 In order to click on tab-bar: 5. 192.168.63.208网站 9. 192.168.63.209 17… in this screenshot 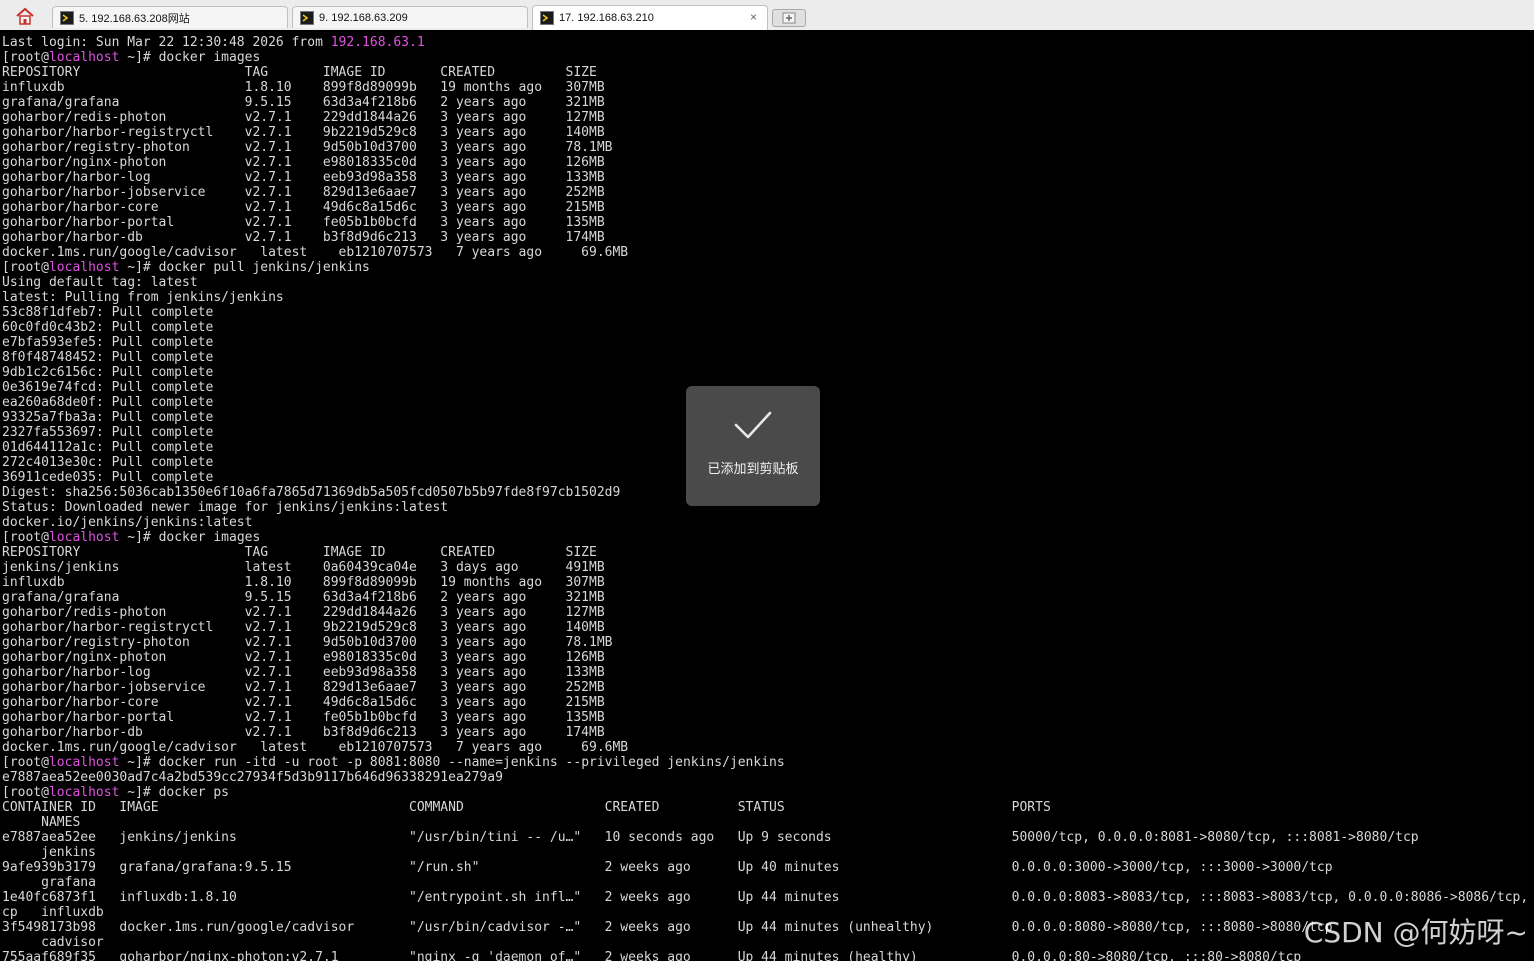, I will do `click(767, 15)`.